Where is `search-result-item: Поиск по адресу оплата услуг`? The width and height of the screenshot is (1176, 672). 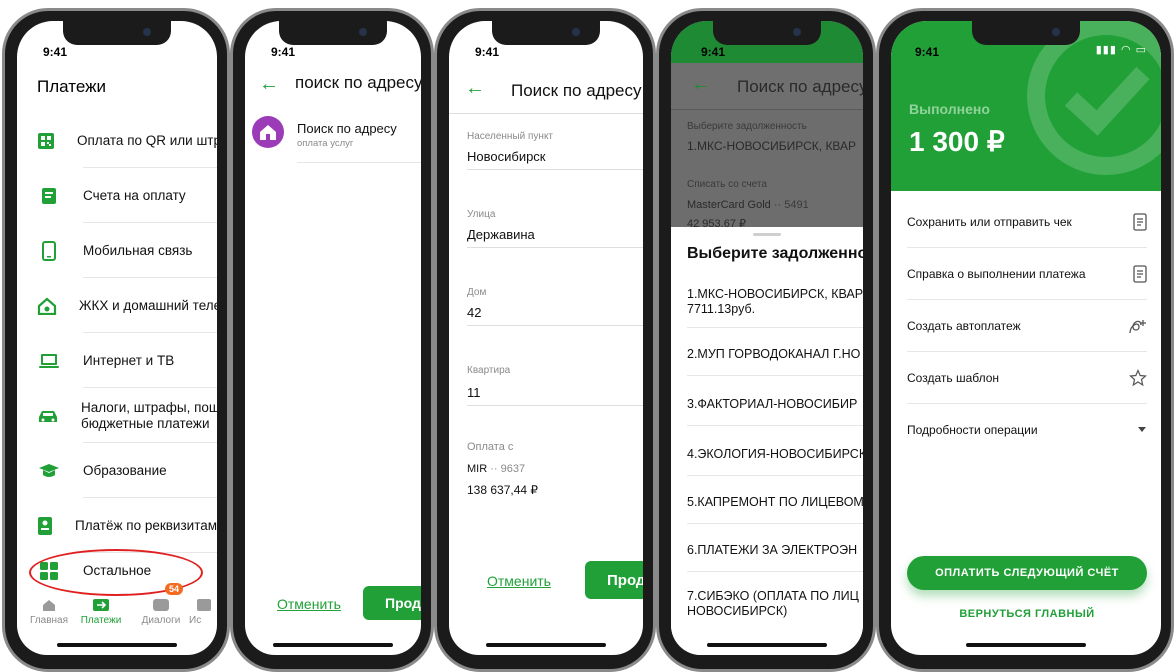
search-result-item: Поиск по адресу оплата услуг is located at coordinates (336, 138).